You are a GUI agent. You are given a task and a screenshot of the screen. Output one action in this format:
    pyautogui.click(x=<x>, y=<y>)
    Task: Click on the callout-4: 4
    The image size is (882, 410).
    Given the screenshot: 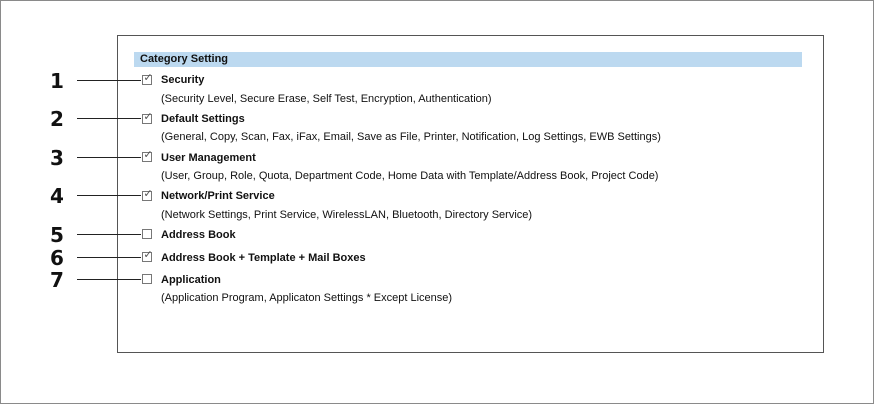 What is the action you would take?
    pyautogui.click(x=75, y=196)
    